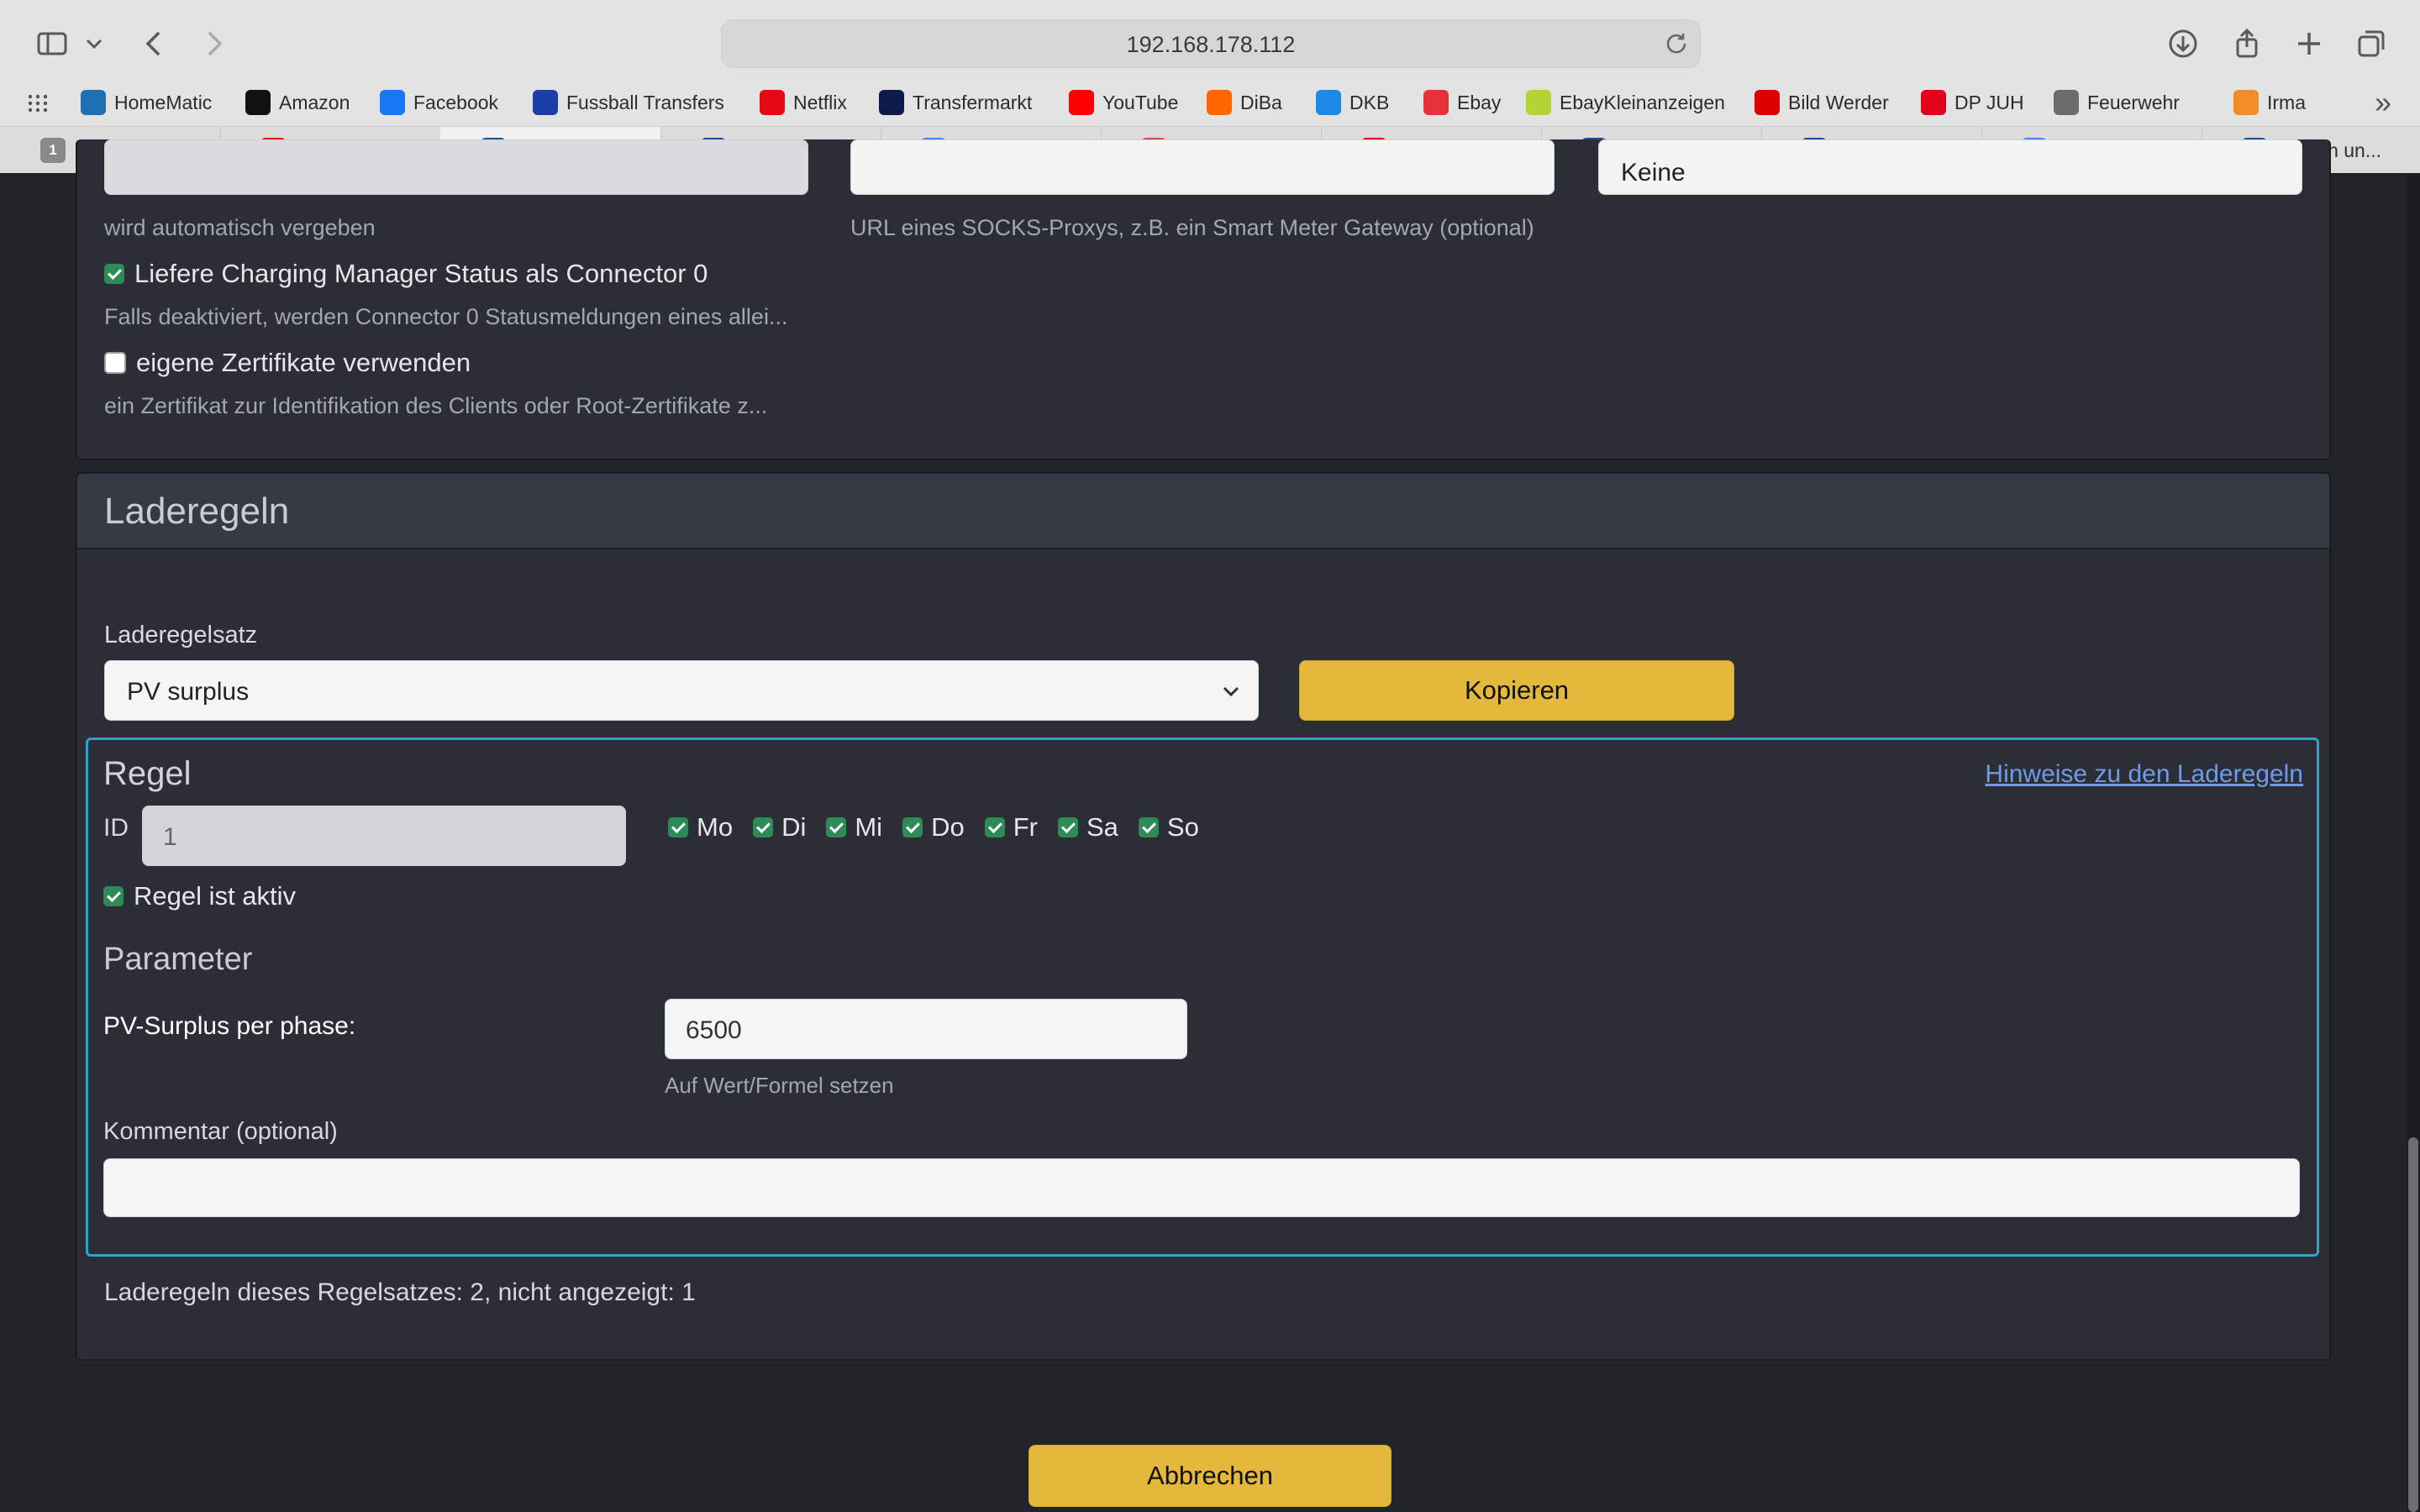 This screenshot has height=1512, width=2420. What do you see at coordinates (2371, 43) in the screenshot?
I see `tab-overview-icon` at bounding box center [2371, 43].